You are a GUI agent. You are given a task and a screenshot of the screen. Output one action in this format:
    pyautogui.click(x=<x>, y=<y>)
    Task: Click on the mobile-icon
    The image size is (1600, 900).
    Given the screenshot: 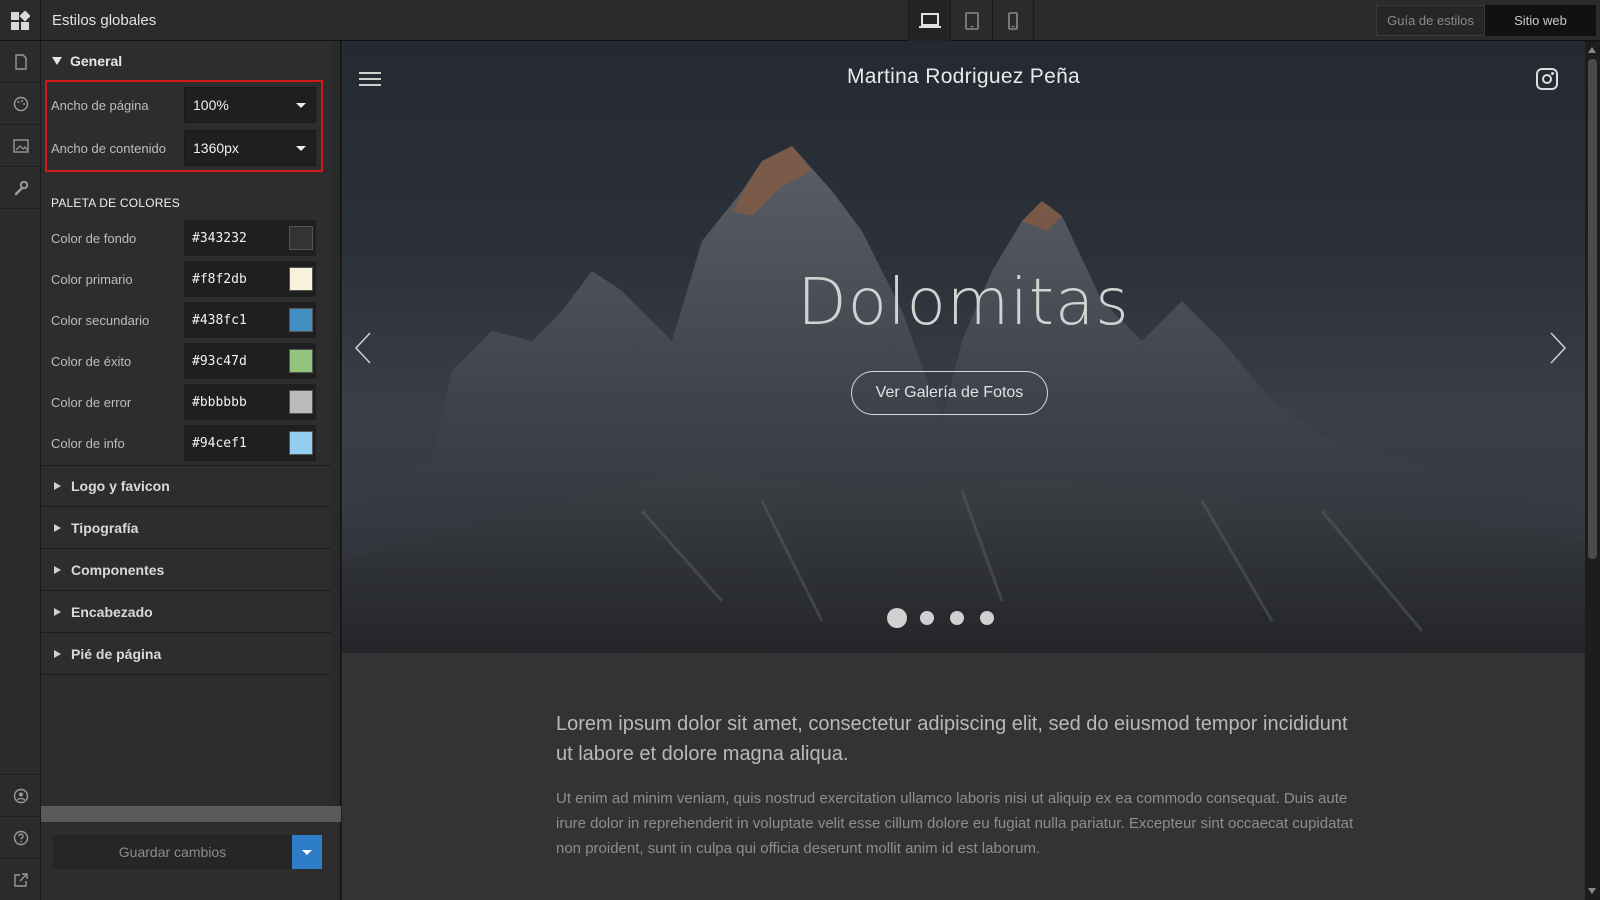 What is the action you would take?
    pyautogui.click(x=1013, y=20)
    